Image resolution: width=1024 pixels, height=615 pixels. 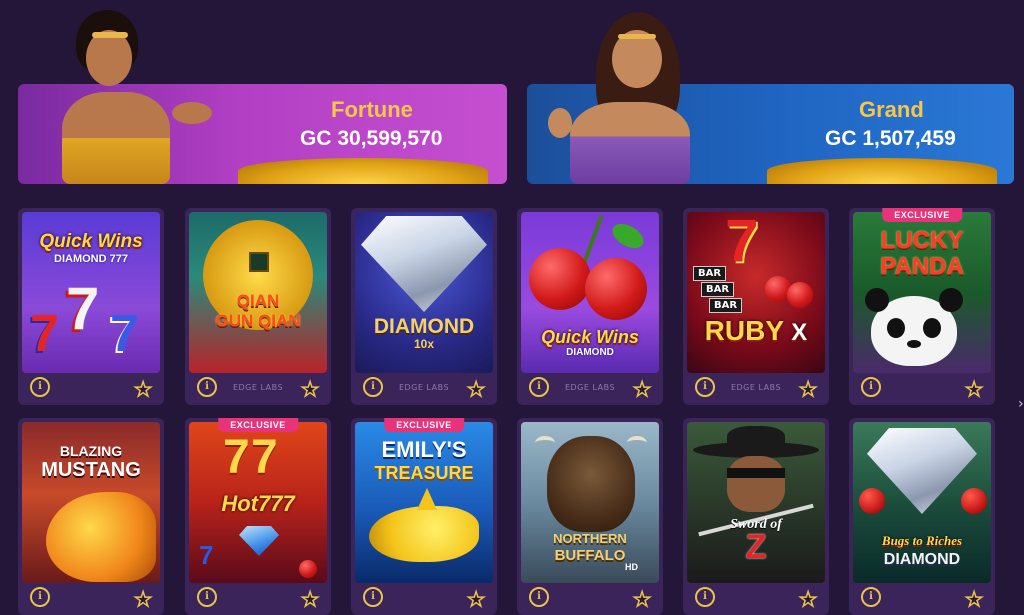 I want to click on game-thumbnail: EMILY'S TREASURE, so click(x=424, y=502).